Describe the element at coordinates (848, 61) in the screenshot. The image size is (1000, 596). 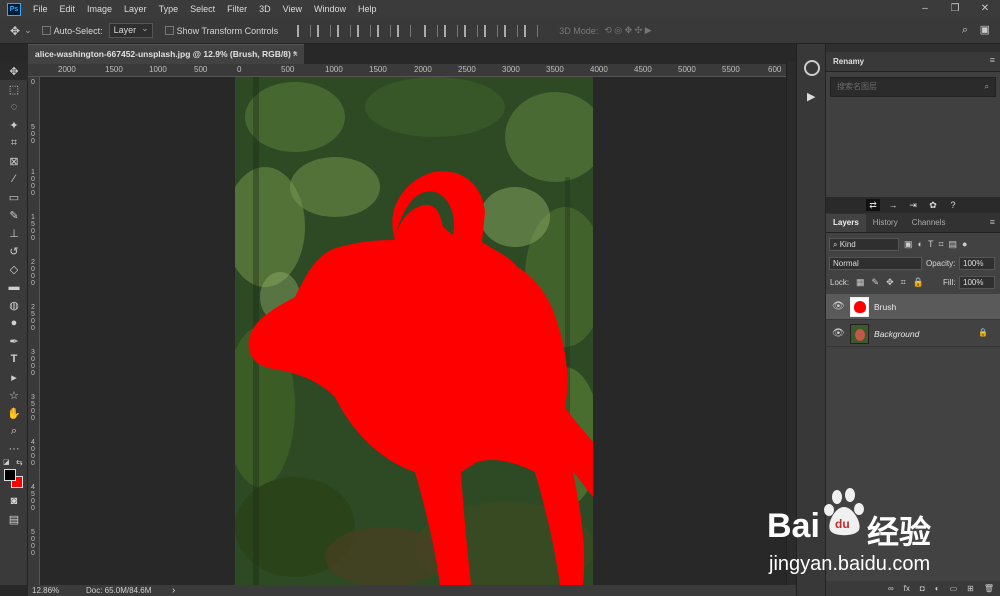
I see `renamy-title: Renamy` at that location.